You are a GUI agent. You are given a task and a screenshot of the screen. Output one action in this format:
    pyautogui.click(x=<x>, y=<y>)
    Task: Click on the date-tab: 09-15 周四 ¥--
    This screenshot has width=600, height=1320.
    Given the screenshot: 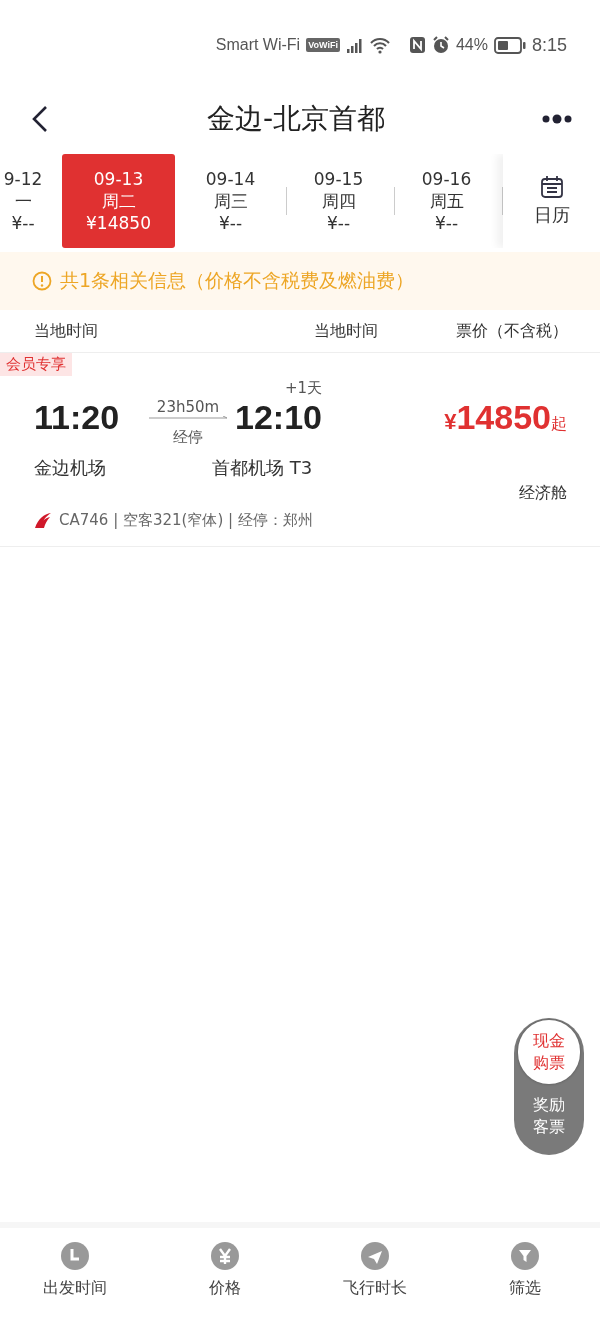 What is the action you would take?
    pyautogui.click(x=338, y=201)
    